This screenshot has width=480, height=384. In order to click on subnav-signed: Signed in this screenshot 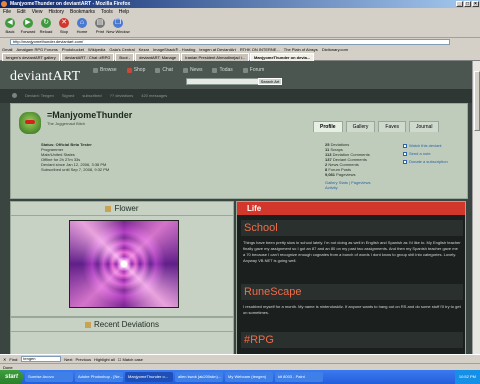, I will do `click(68, 96)`.